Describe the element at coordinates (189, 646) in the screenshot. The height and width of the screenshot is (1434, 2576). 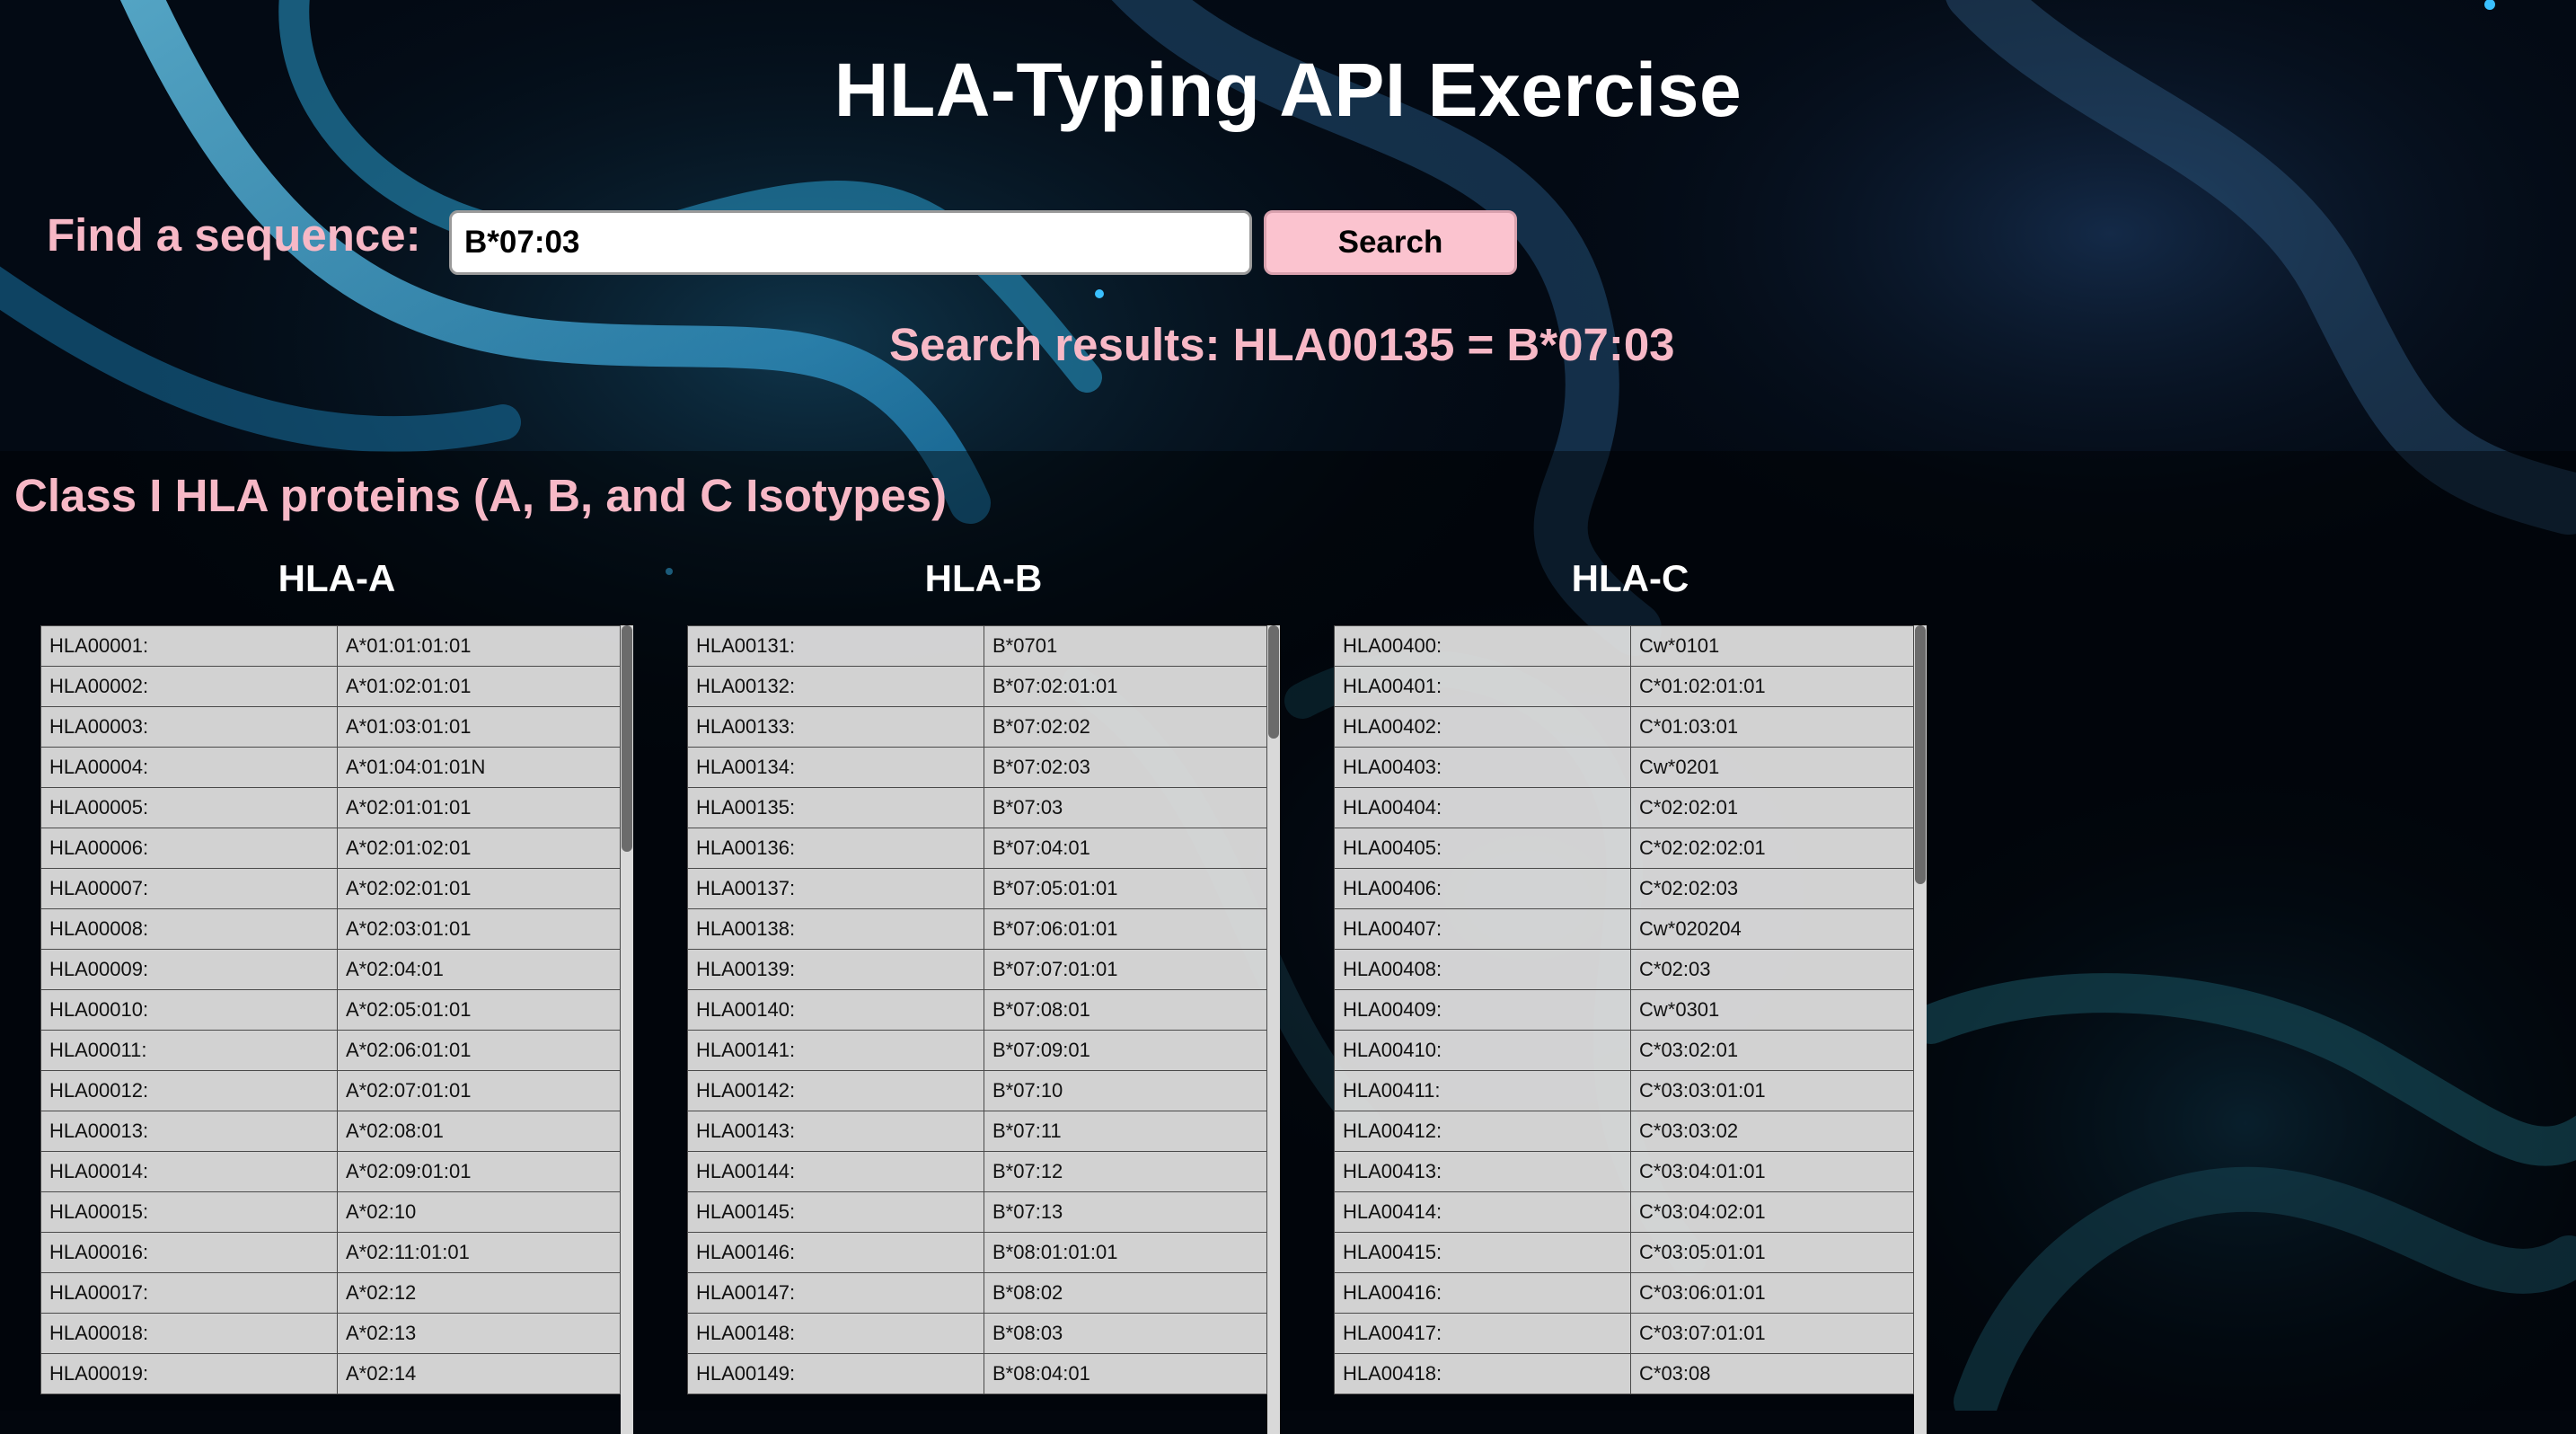
I see `hla-id-cell: HLA00001:` at that location.